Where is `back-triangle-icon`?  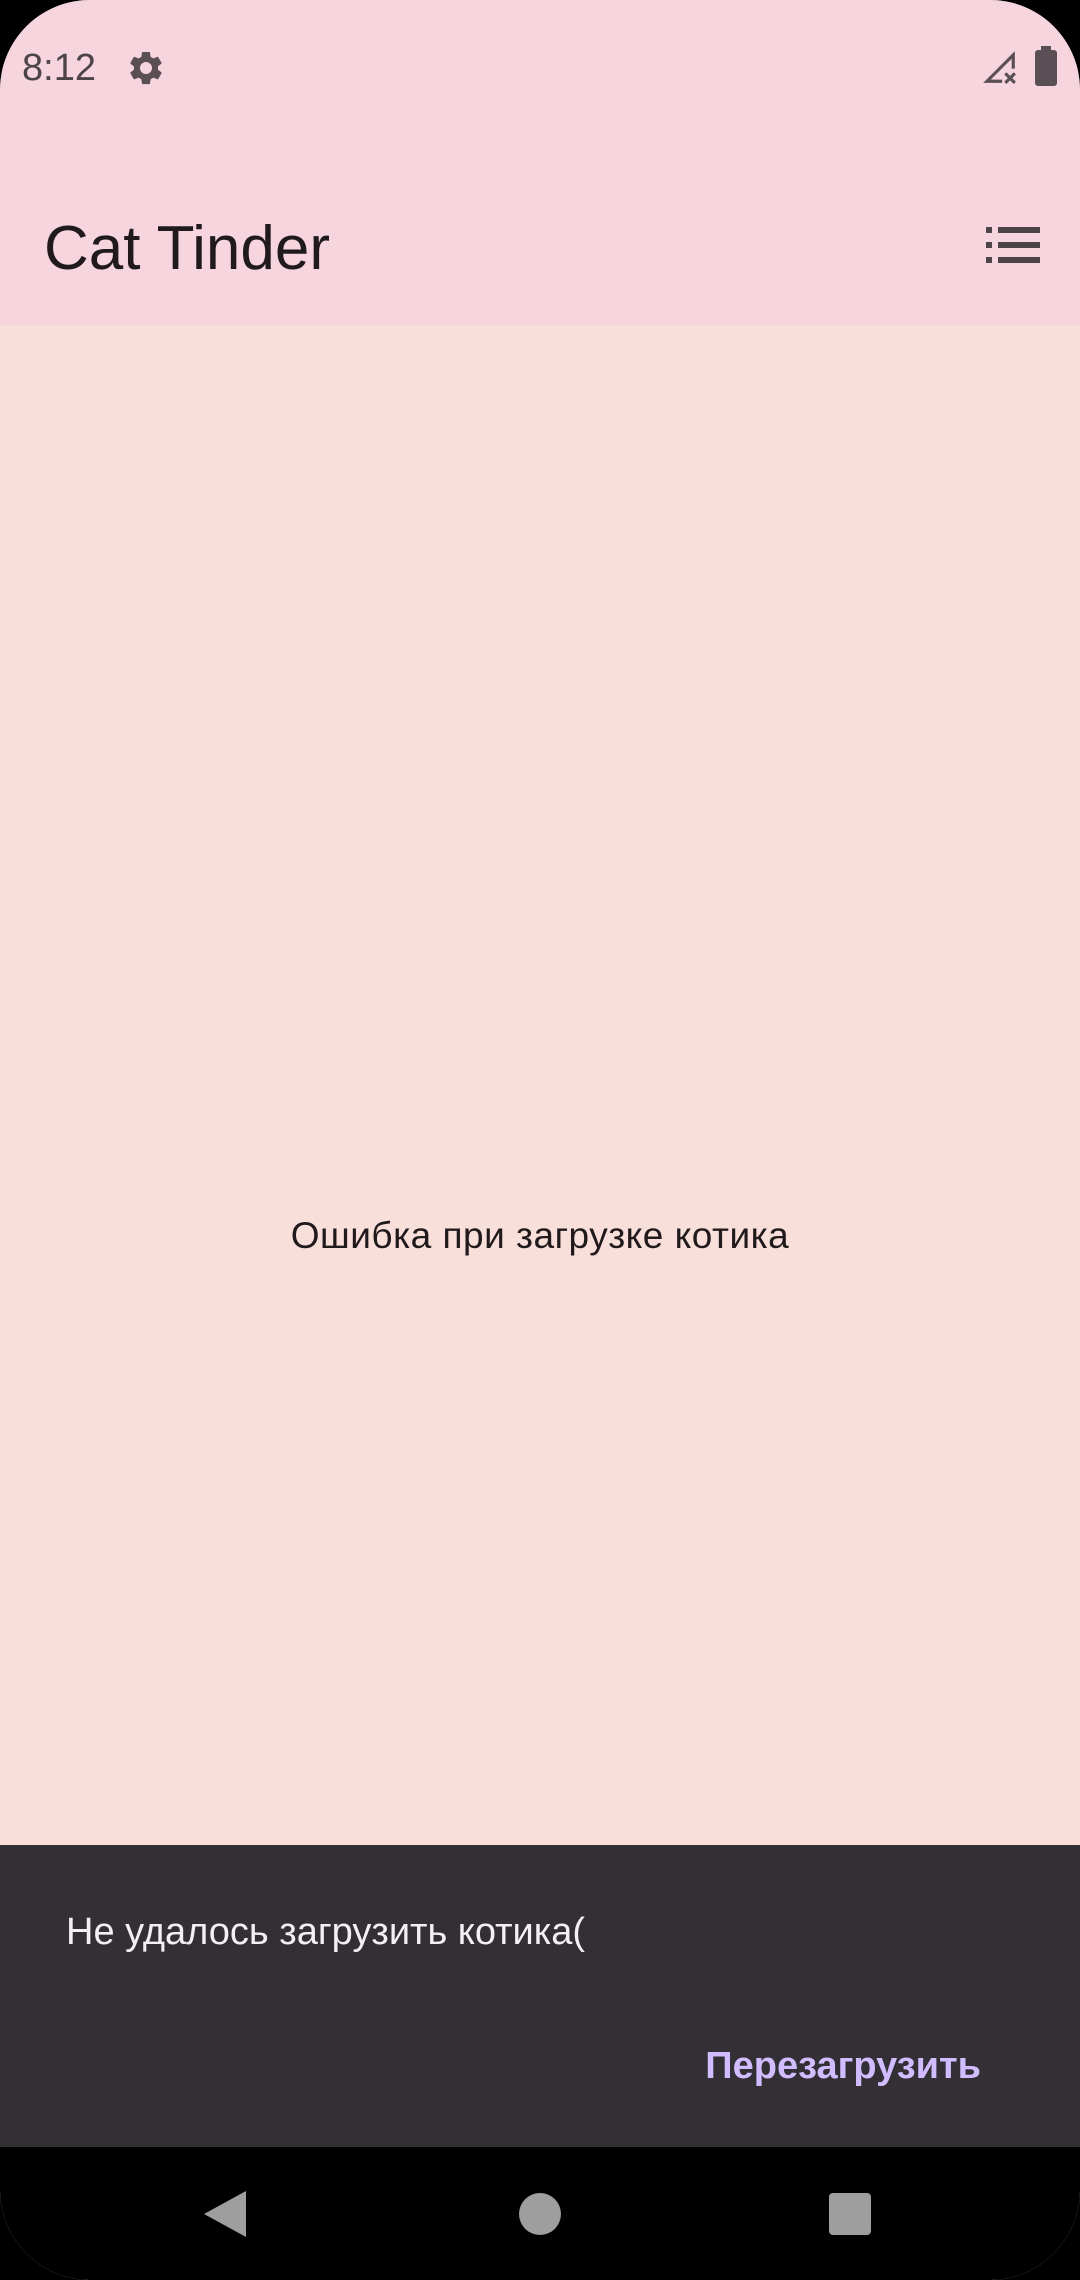
back-triangle-icon is located at coordinates (225, 2214).